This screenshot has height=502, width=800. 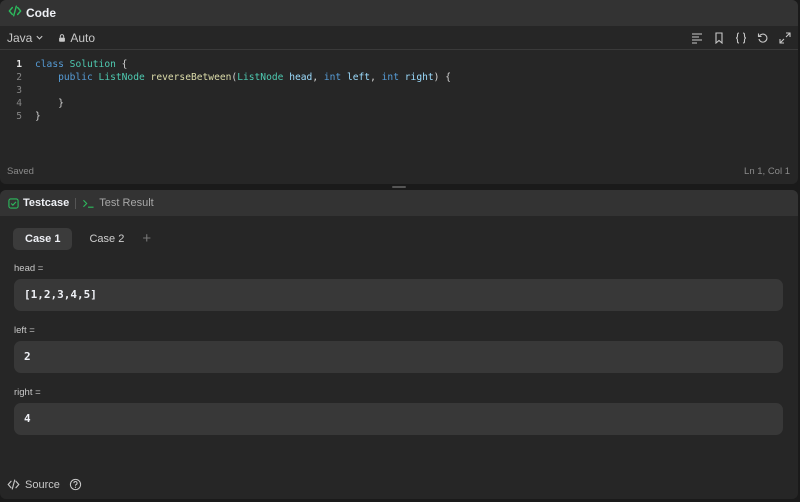 What do you see at coordinates (398, 419) in the screenshot?
I see `param-input-right: 4` at bounding box center [398, 419].